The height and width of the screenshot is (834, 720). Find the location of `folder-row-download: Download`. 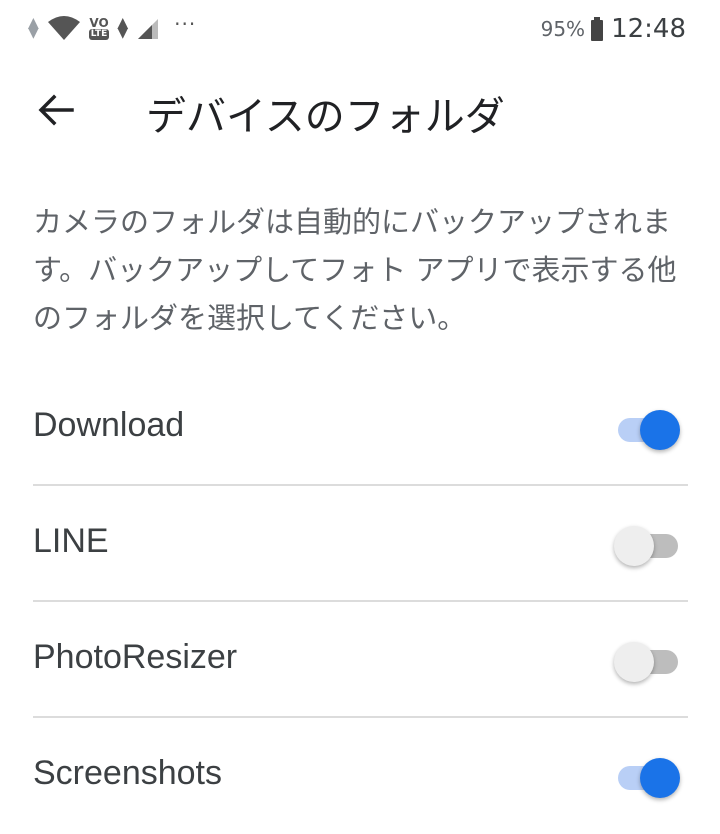

folder-row-download: Download is located at coordinates (360, 428).